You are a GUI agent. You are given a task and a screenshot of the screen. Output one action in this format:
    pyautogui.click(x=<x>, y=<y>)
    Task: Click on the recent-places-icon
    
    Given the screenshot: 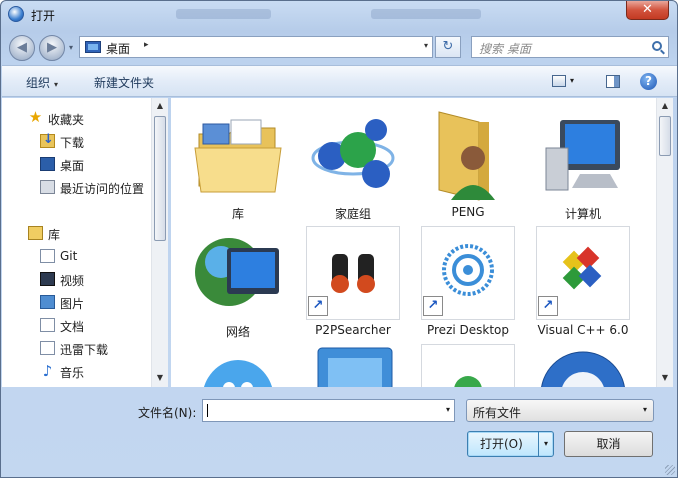 What is the action you would take?
    pyautogui.click(x=47, y=187)
    